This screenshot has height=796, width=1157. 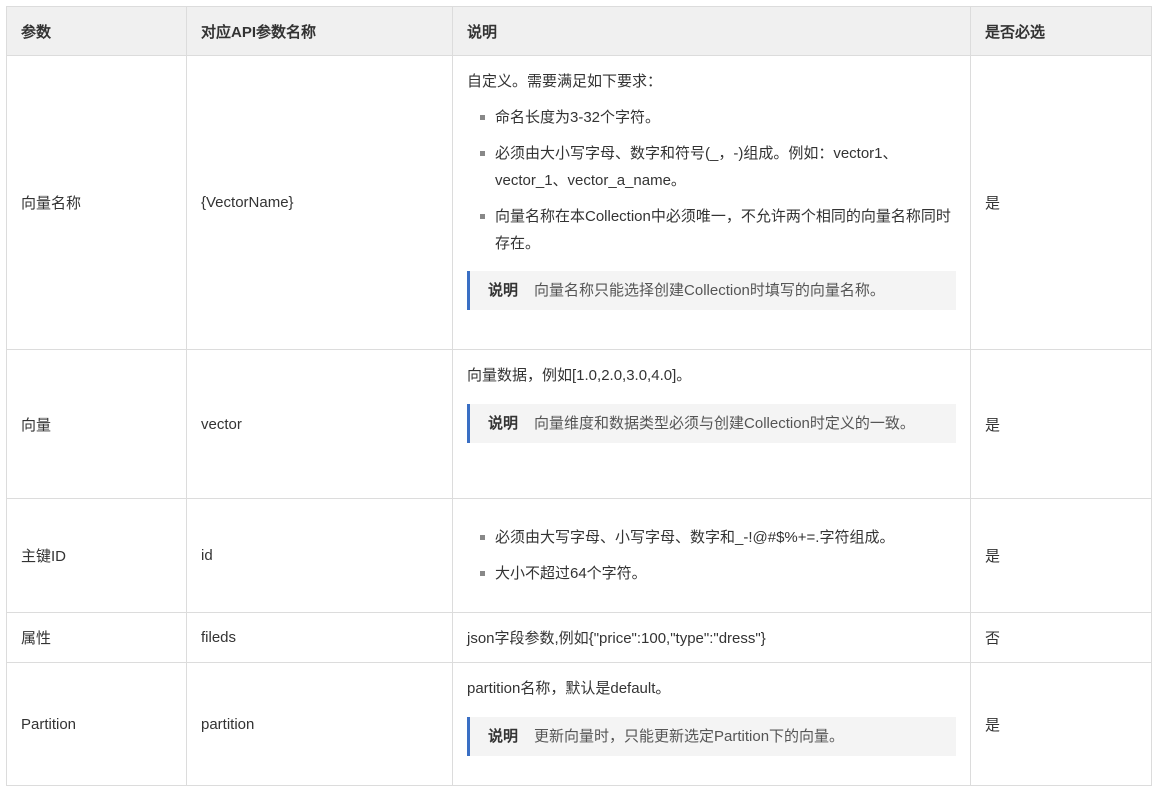 What do you see at coordinates (579, 375) in the screenshot?
I see `description-text: 向量数据，例如[1.0,2.0,3.0,4.0]。` at bounding box center [579, 375].